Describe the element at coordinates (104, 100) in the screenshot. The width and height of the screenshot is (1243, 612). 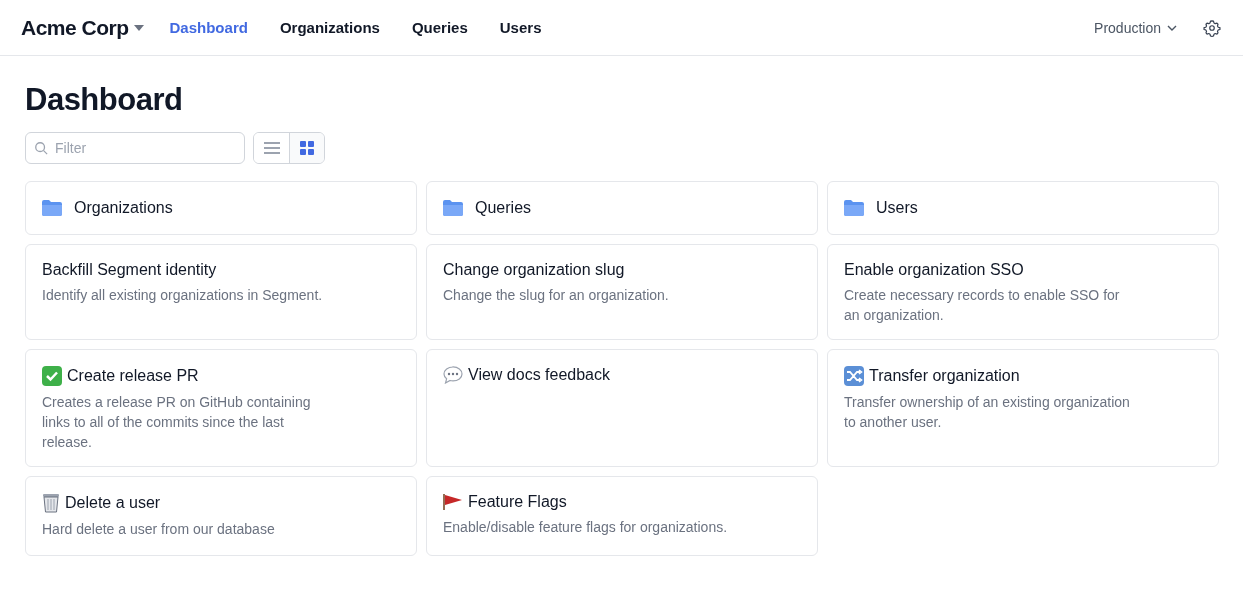
I see `page-title: Dashboard` at that location.